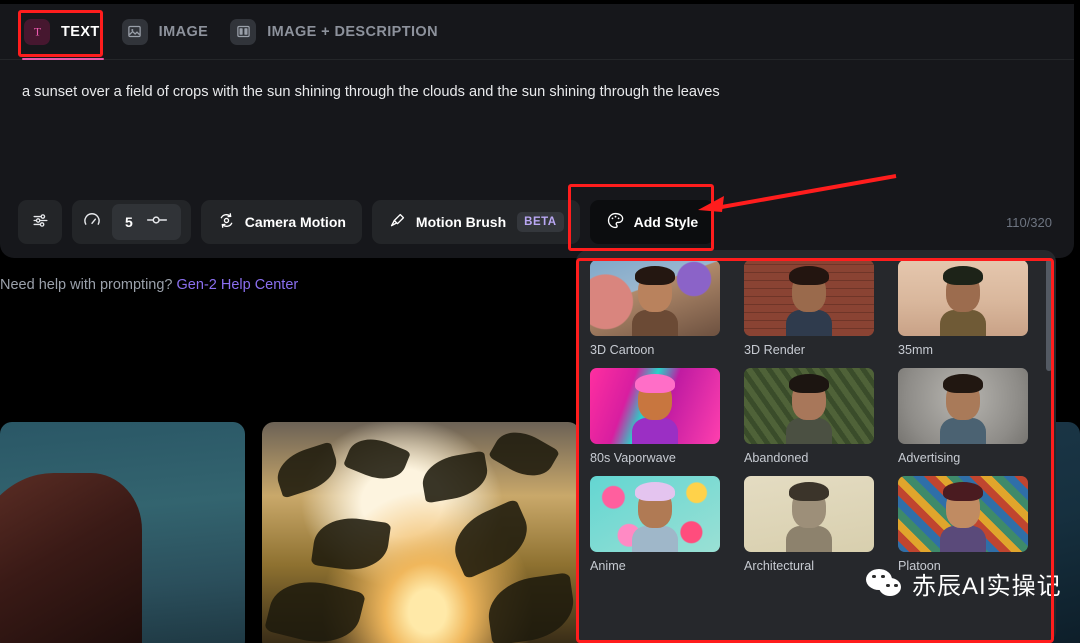 Image resolution: width=1080 pixels, height=643 pixels. What do you see at coordinates (1028, 222) in the screenshot?
I see `character-counter: 110/320` at bounding box center [1028, 222].